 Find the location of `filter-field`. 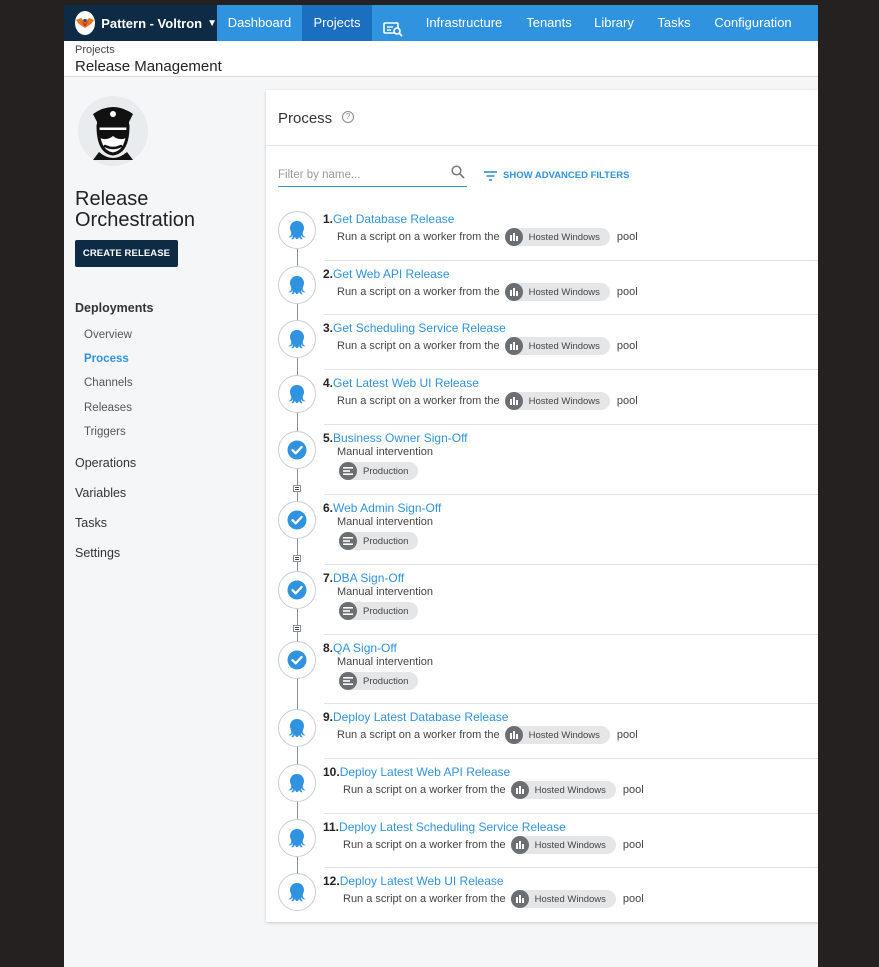

filter-field is located at coordinates (372, 176).